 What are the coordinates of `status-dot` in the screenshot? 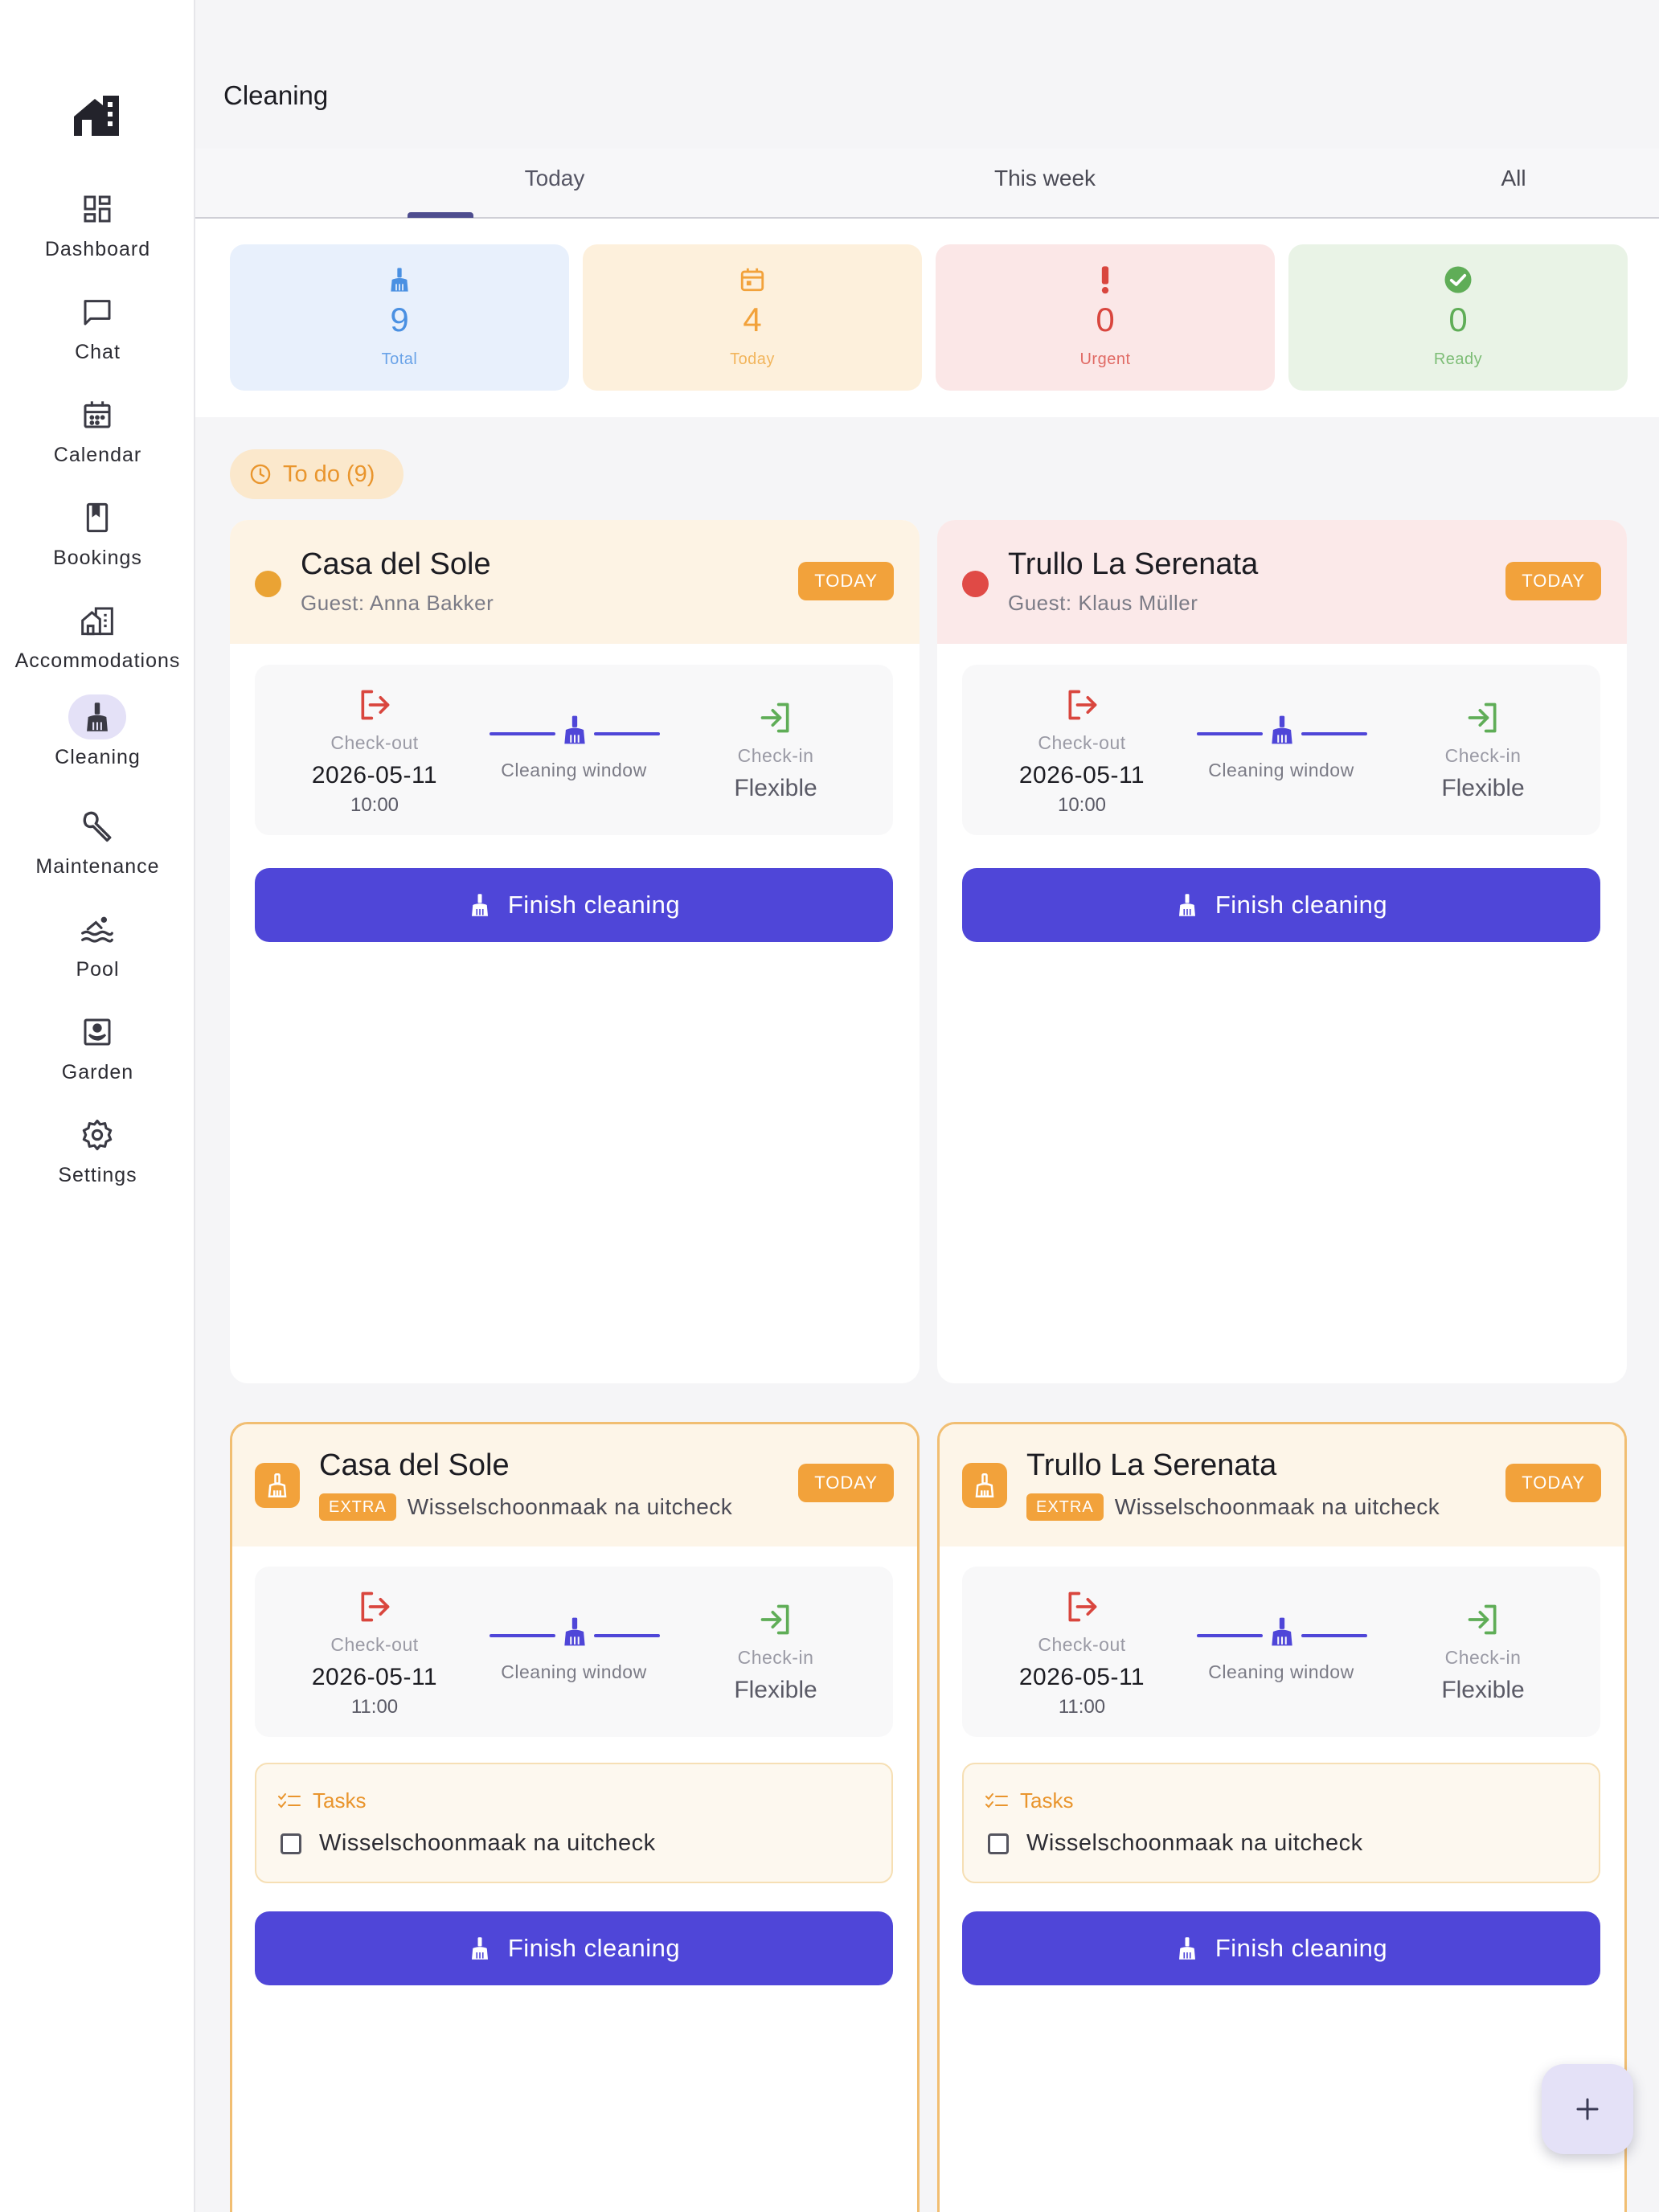 It's located at (975, 584).